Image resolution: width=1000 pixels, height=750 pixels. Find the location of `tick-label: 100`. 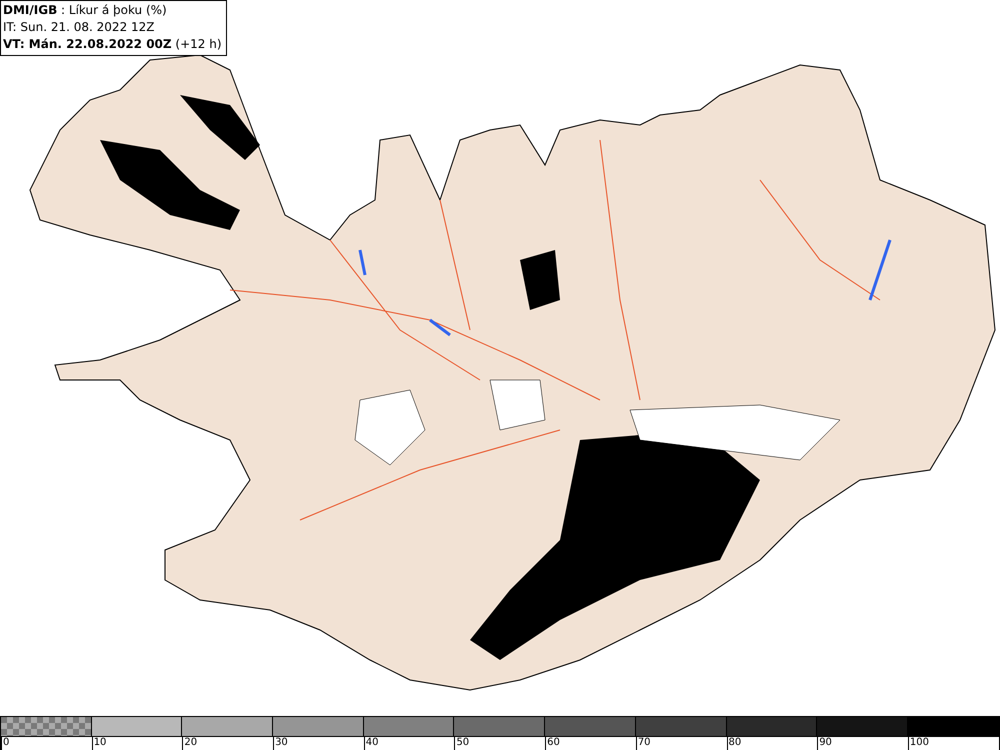

tick-label: 100 is located at coordinates (918, 742).